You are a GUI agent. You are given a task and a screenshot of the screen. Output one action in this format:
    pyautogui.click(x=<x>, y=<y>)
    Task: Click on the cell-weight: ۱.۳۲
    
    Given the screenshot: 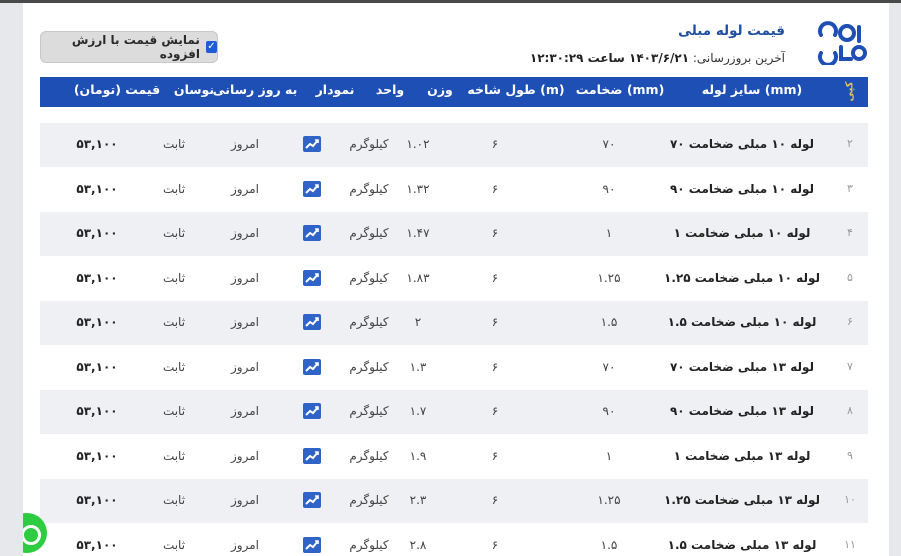 What is the action you would take?
    pyautogui.click(x=418, y=188)
    